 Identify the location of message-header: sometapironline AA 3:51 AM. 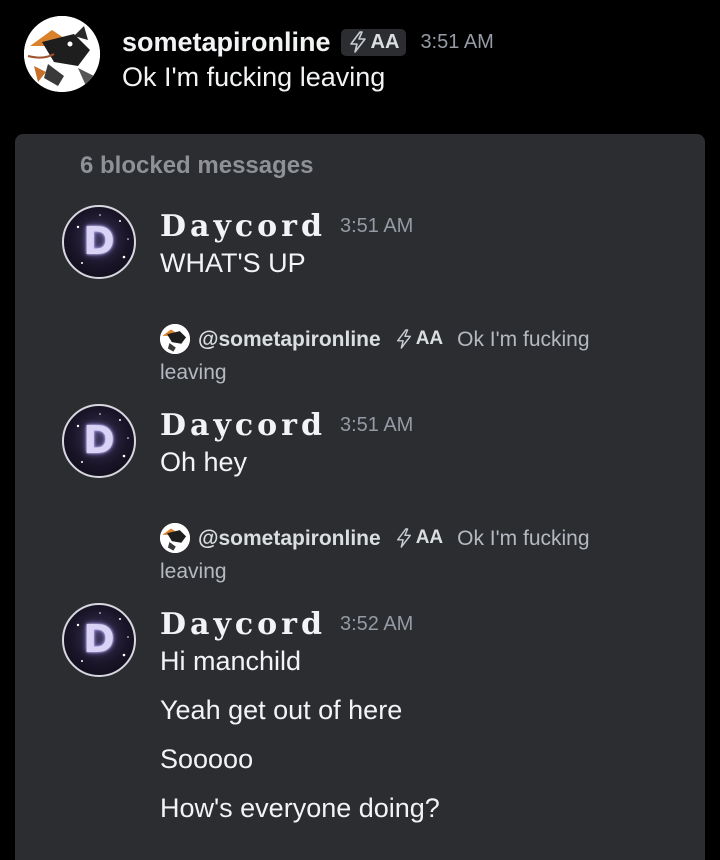
(308, 42).